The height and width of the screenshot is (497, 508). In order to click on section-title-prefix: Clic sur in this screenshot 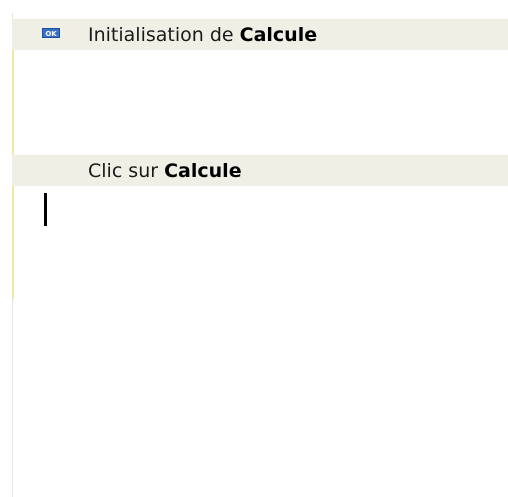, I will do `click(126, 171)`.